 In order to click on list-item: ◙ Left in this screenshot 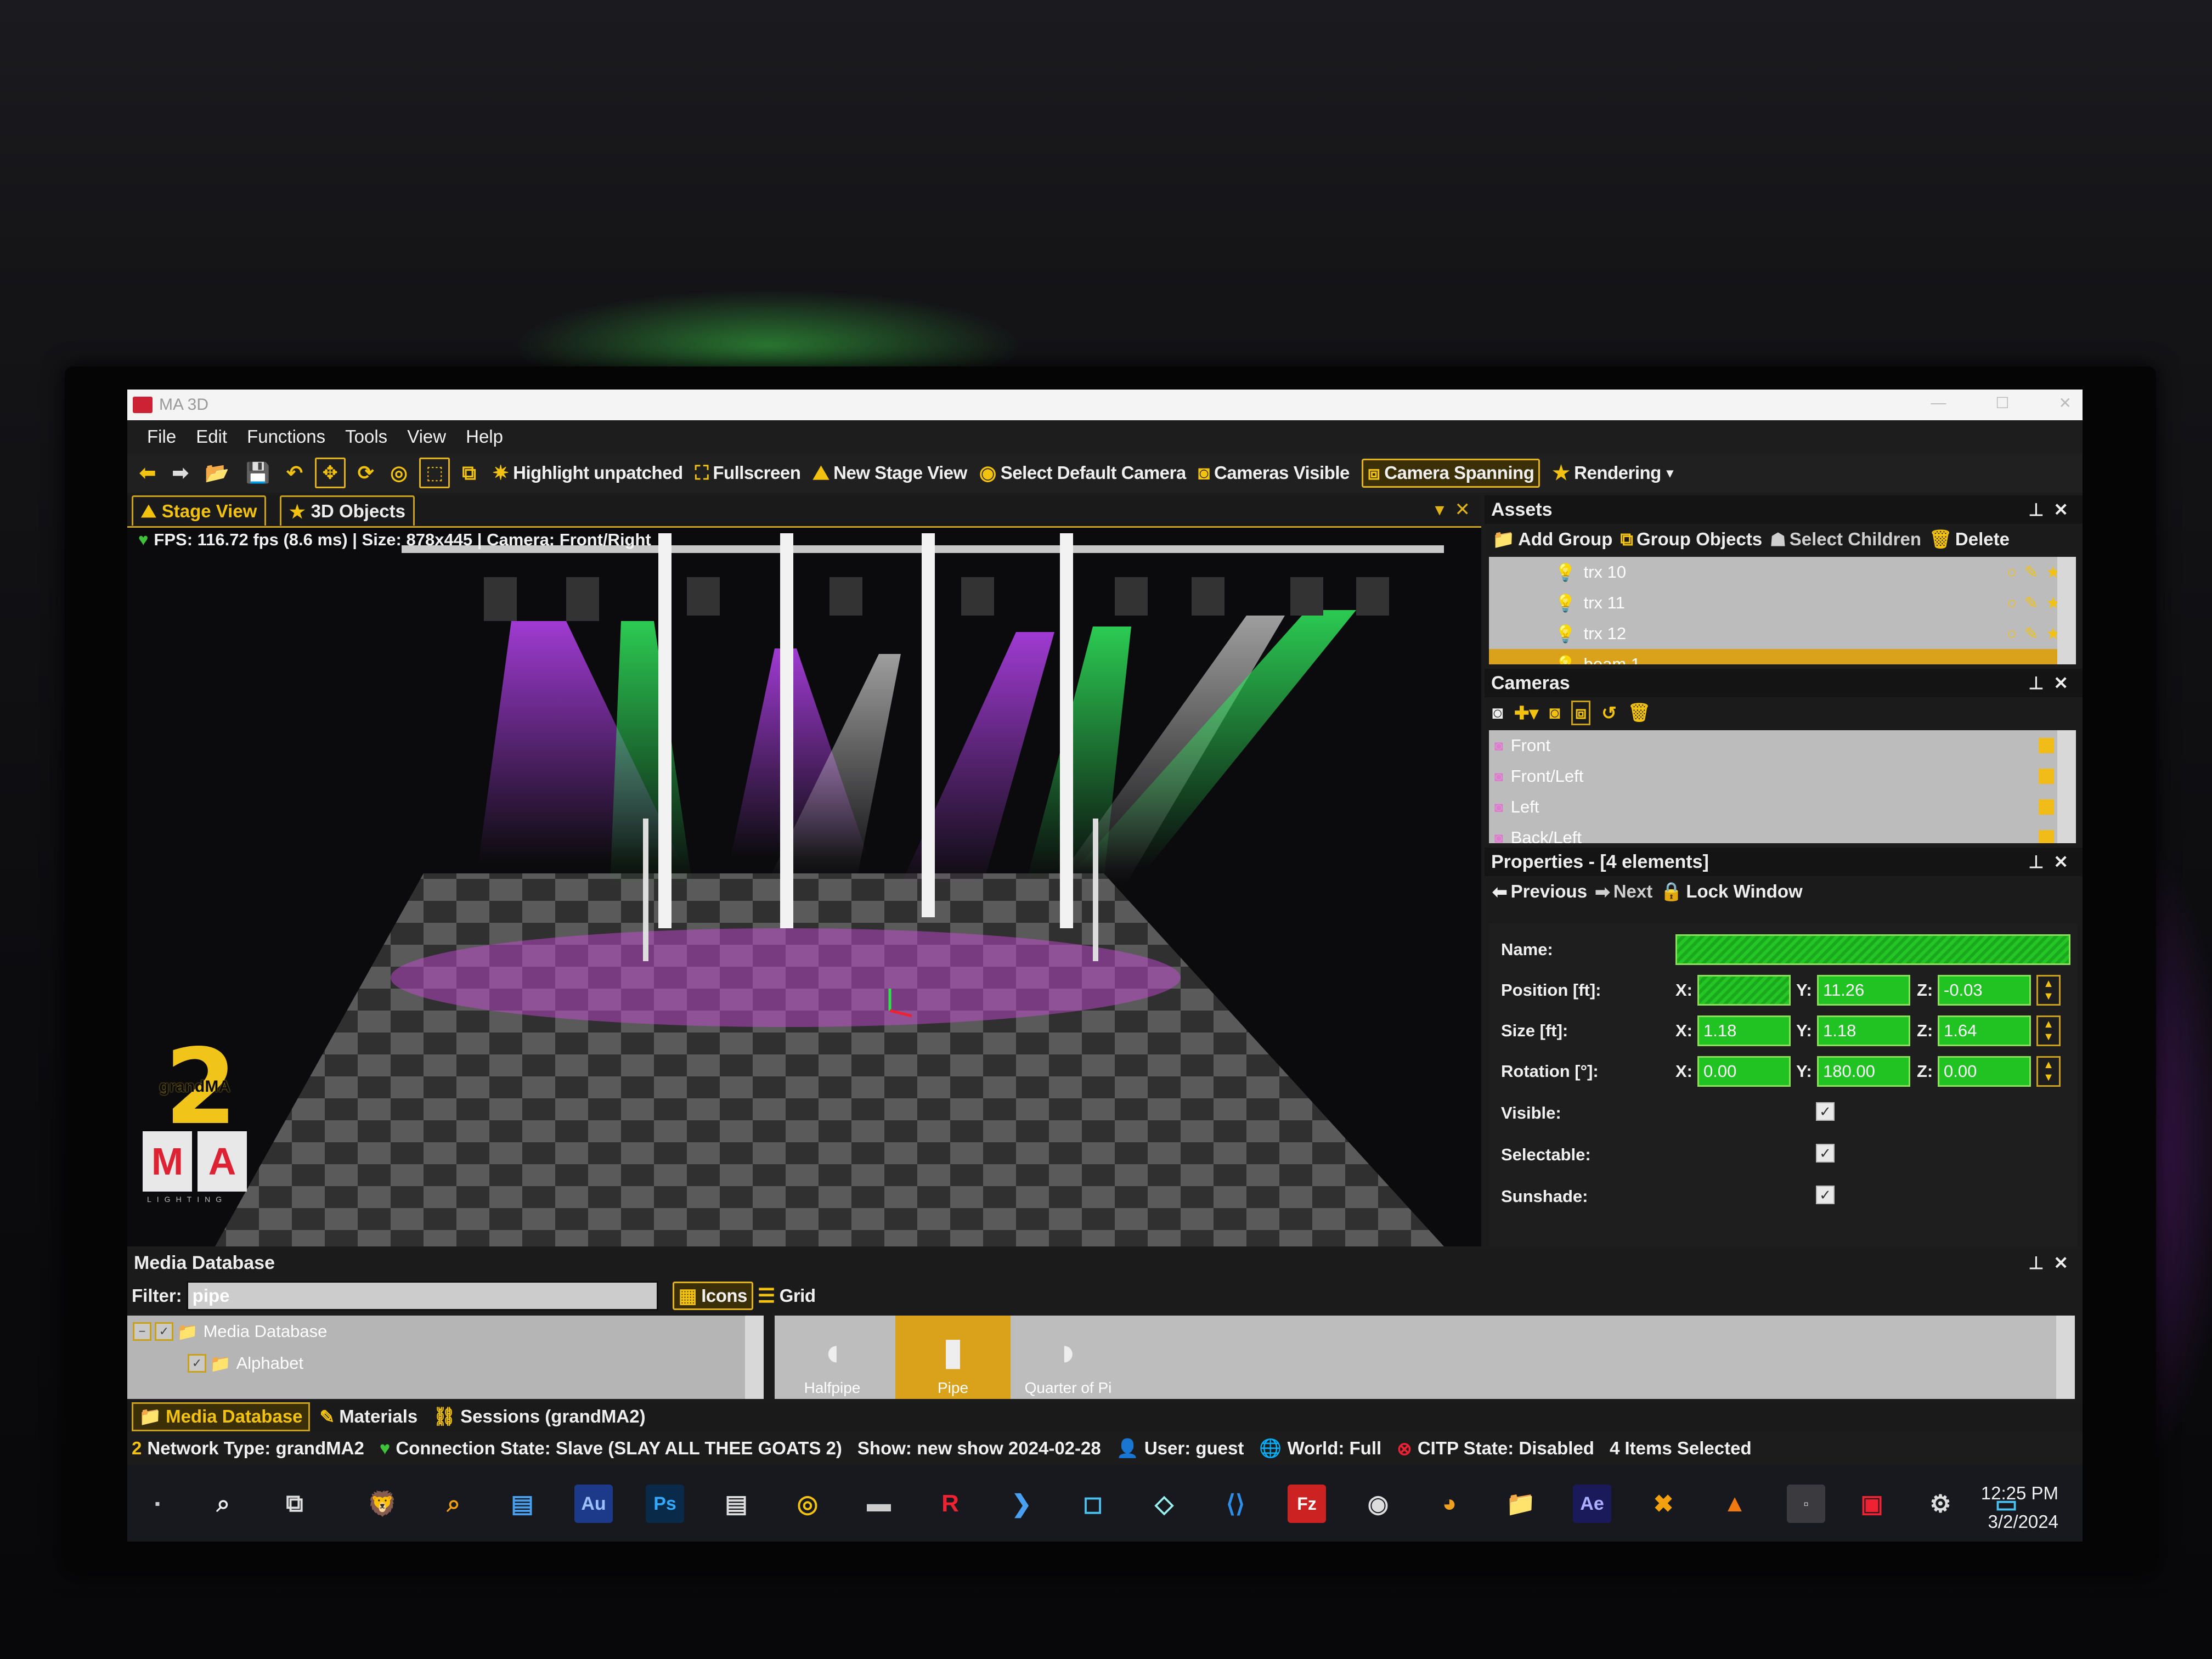, I will do `click(1782, 807)`.